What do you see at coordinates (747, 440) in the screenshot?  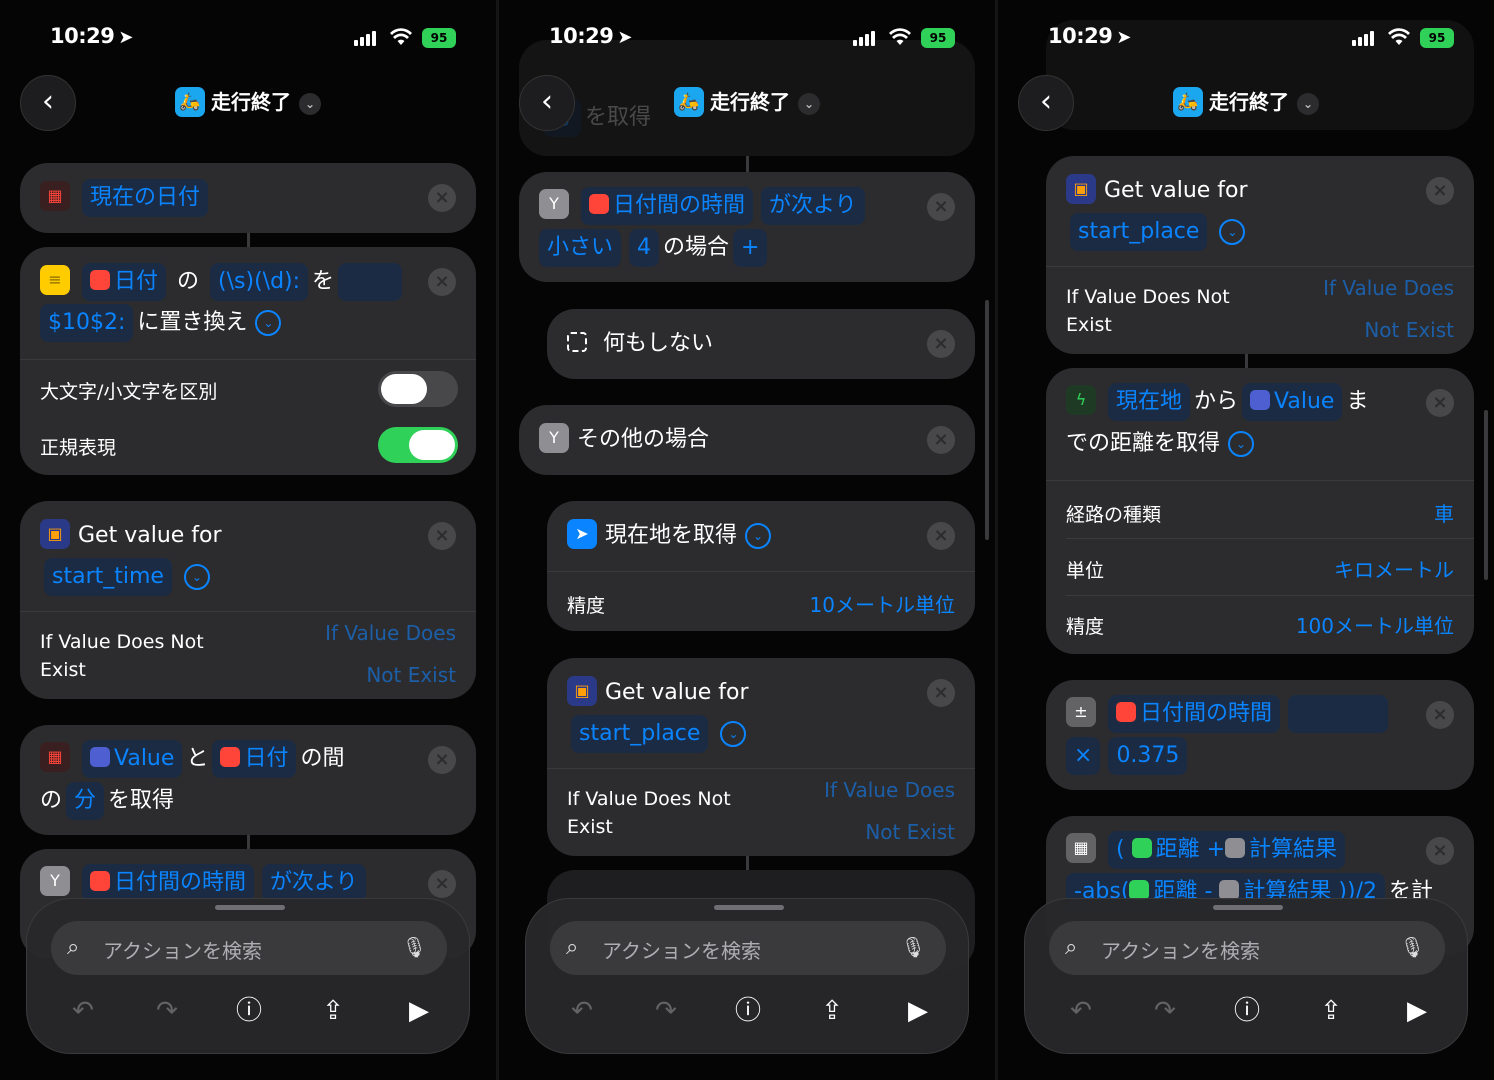 I see `action-otherwise: Y その他の場合 ×` at bounding box center [747, 440].